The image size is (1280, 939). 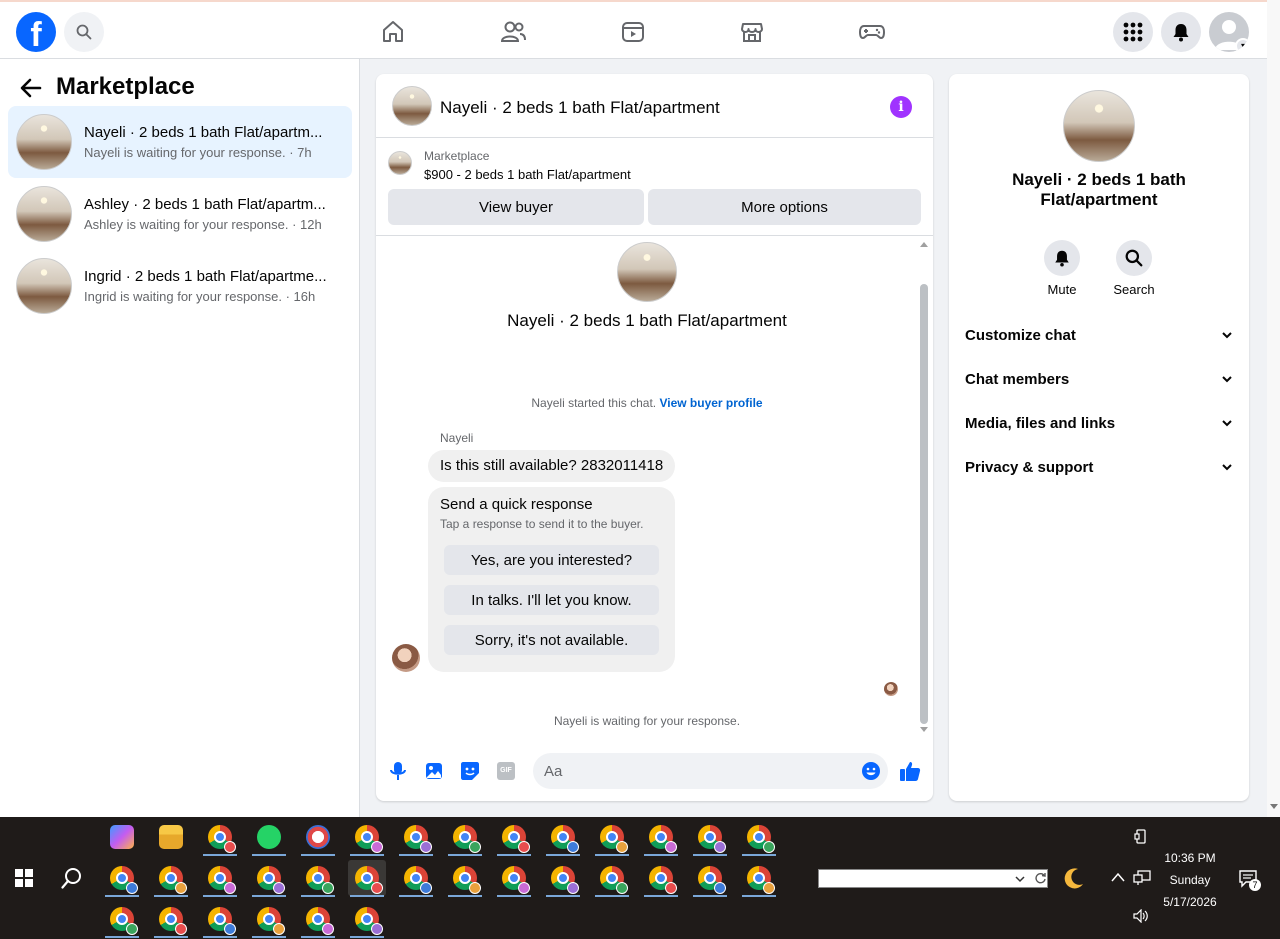 I want to click on whatsapp-taskbar-button, so click(x=269, y=837).